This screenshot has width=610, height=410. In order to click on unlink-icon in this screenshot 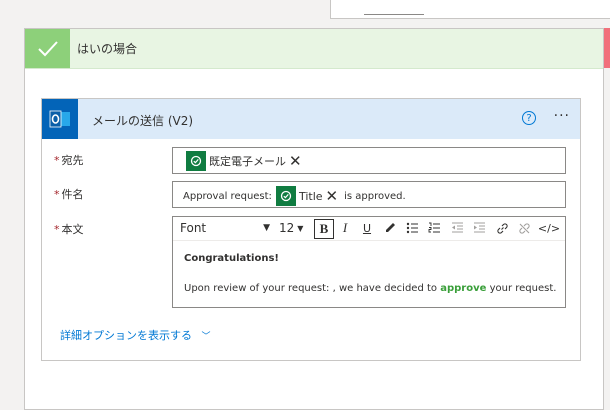, I will do `click(524, 228)`.